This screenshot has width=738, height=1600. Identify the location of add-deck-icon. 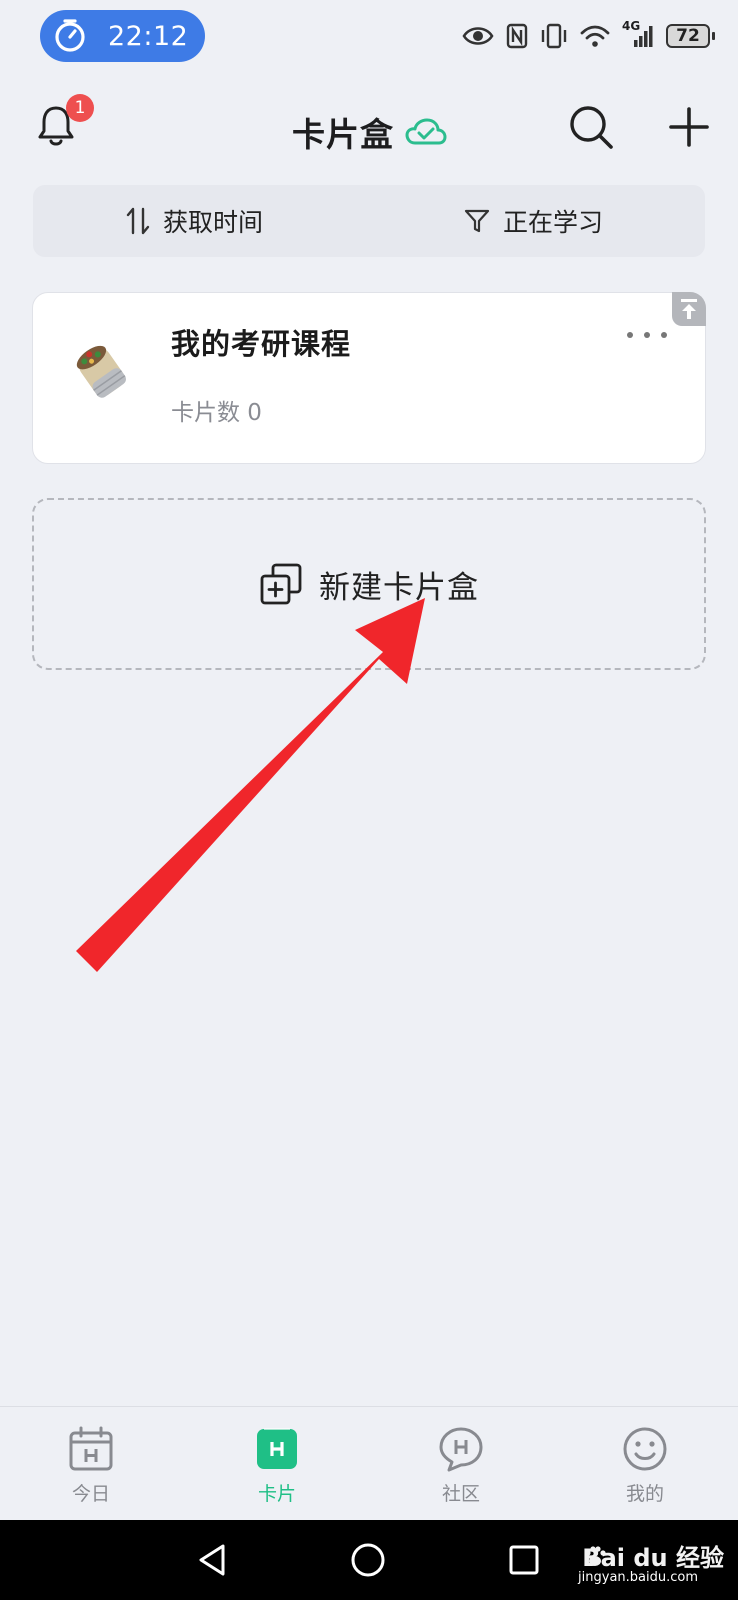
(281, 584).